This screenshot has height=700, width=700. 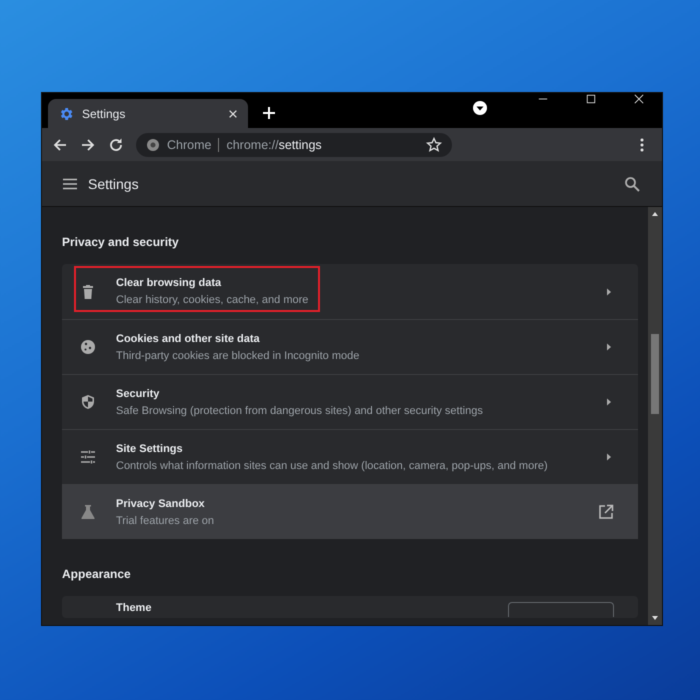 I want to click on settings-row: Privacy Sandbox Trial features are on, so click(x=350, y=511).